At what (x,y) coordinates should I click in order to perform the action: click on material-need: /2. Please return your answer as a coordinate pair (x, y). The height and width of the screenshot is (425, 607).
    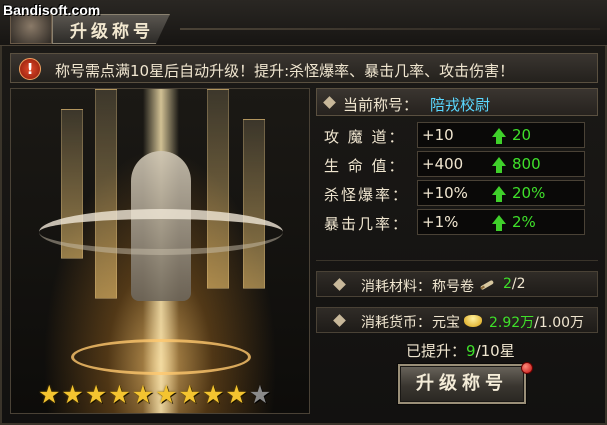
    Looking at the image, I should click on (518, 284).